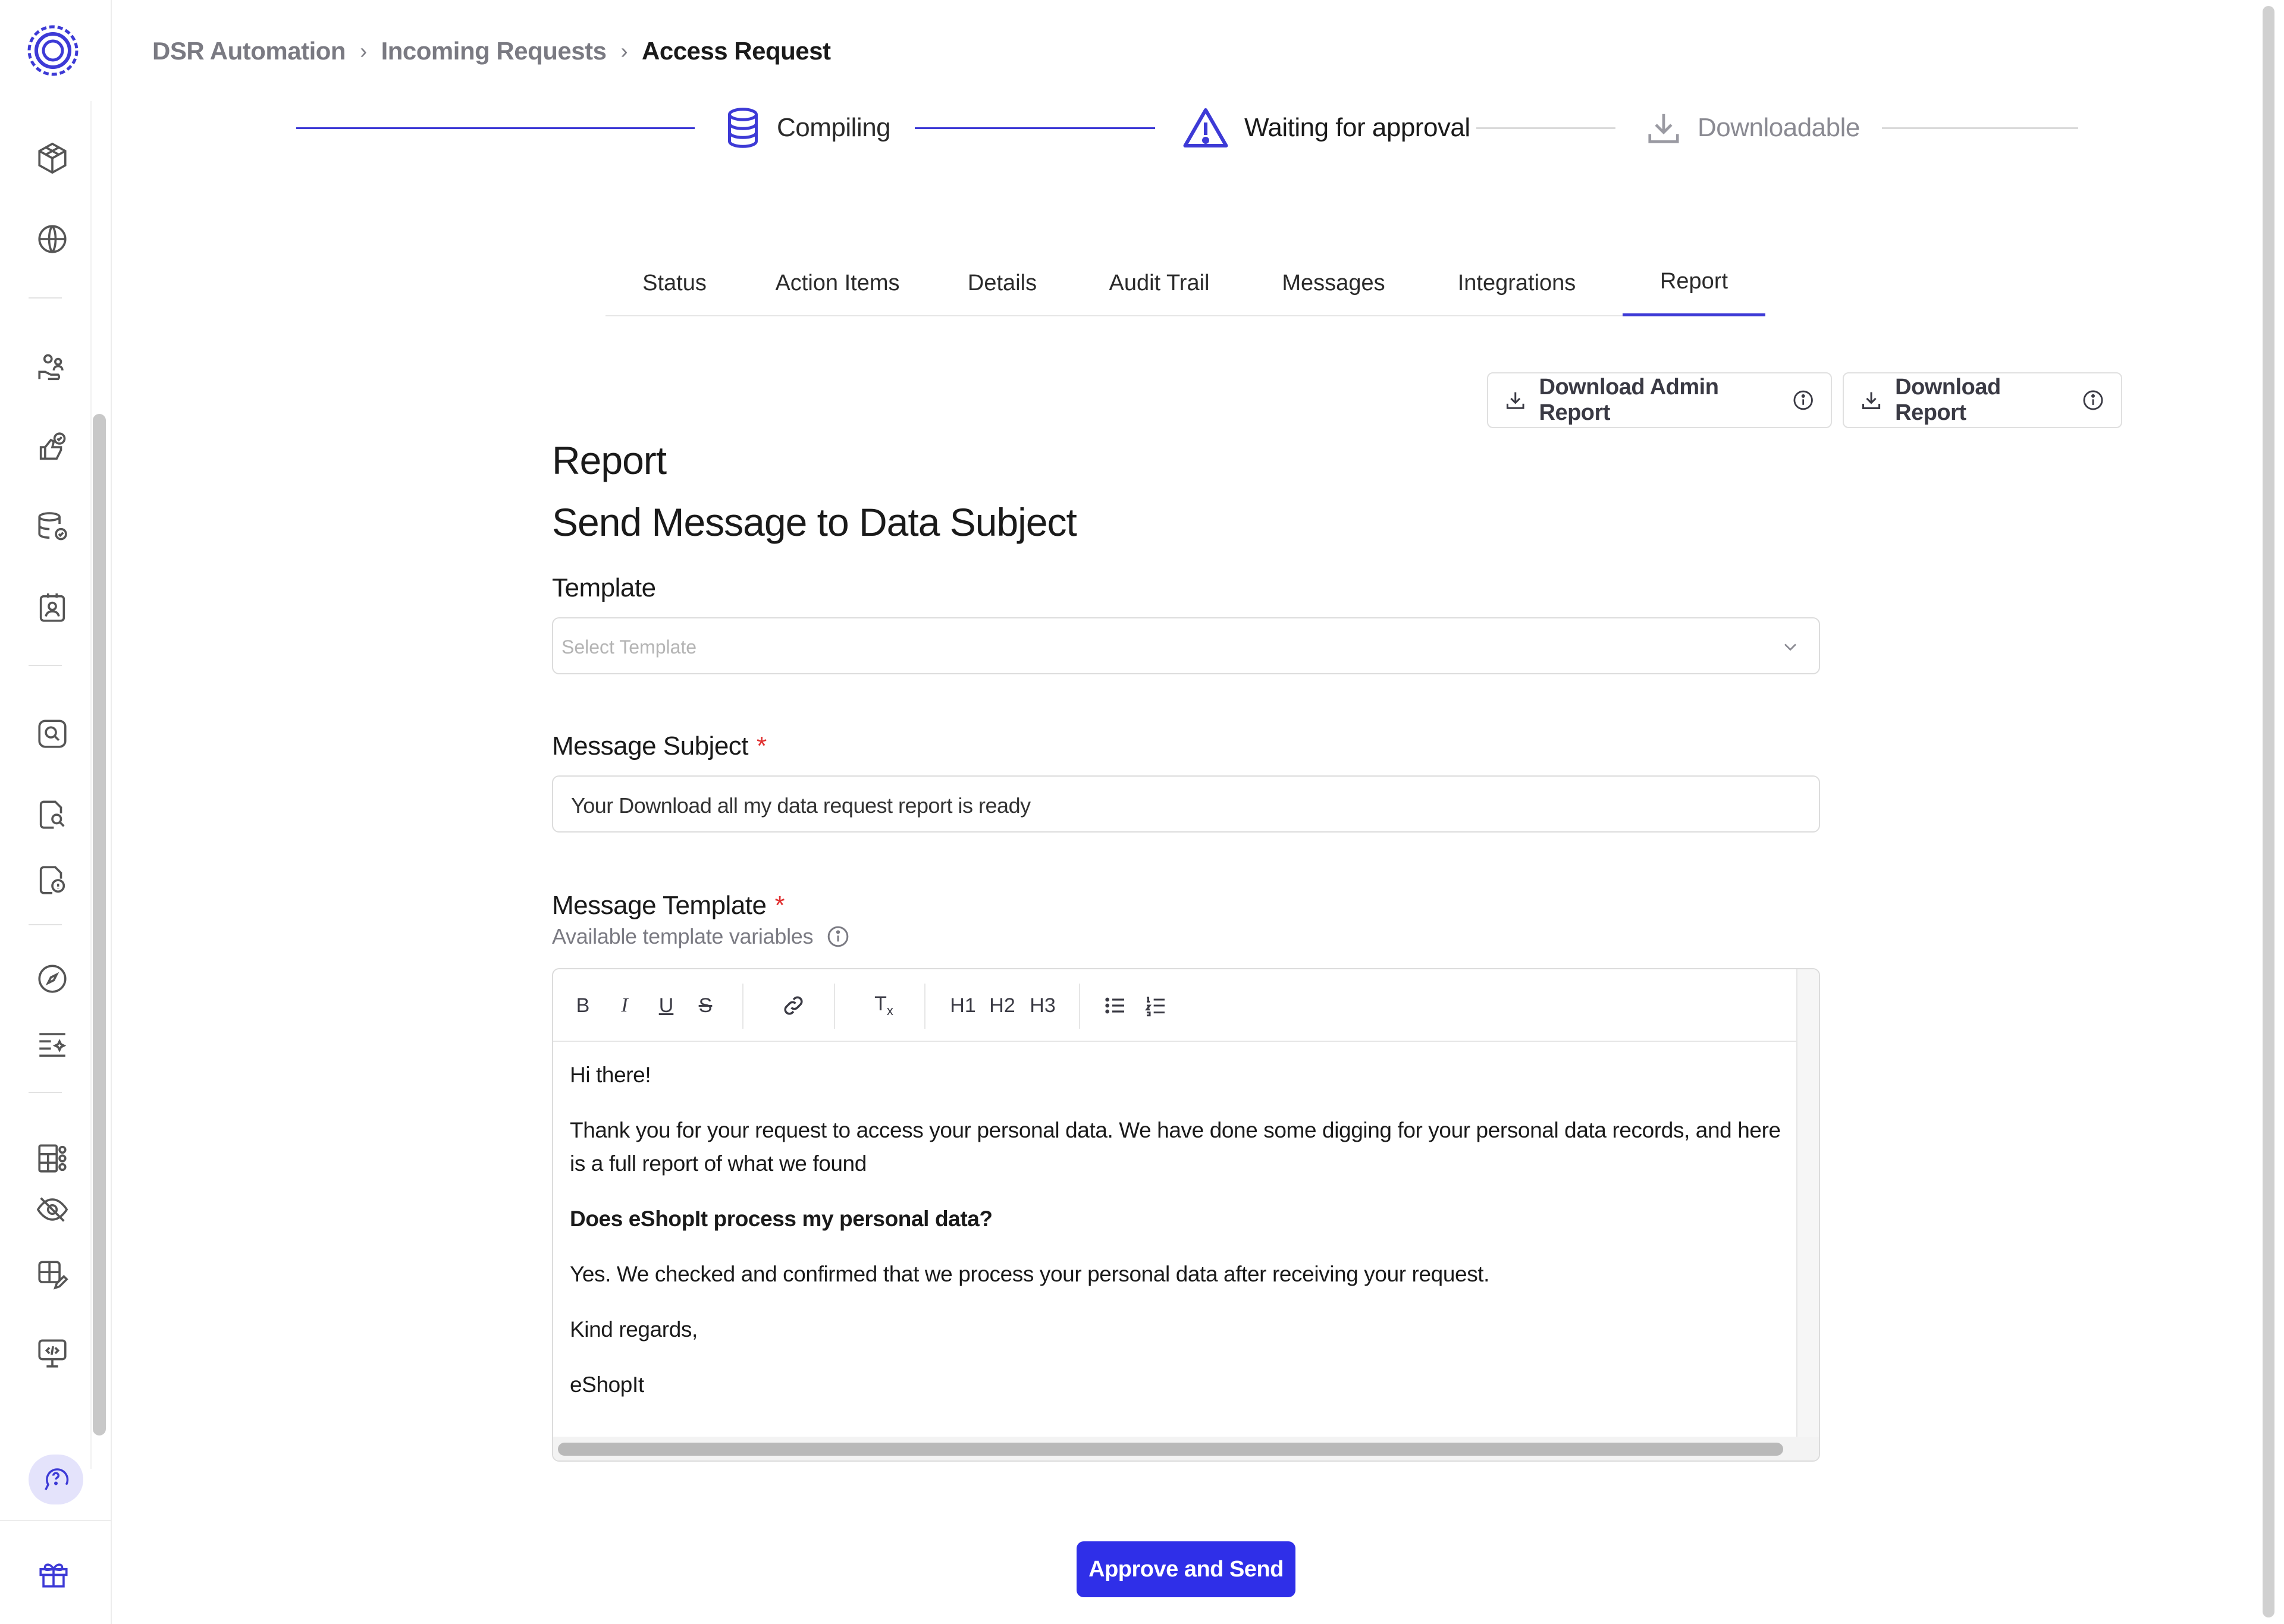 Image resolution: width=2284 pixels, height=1624 pixels. What do you see at coordinates (604, 587) in the screenshot?
I see `template-label: Template` at bounding box center [604, 587].